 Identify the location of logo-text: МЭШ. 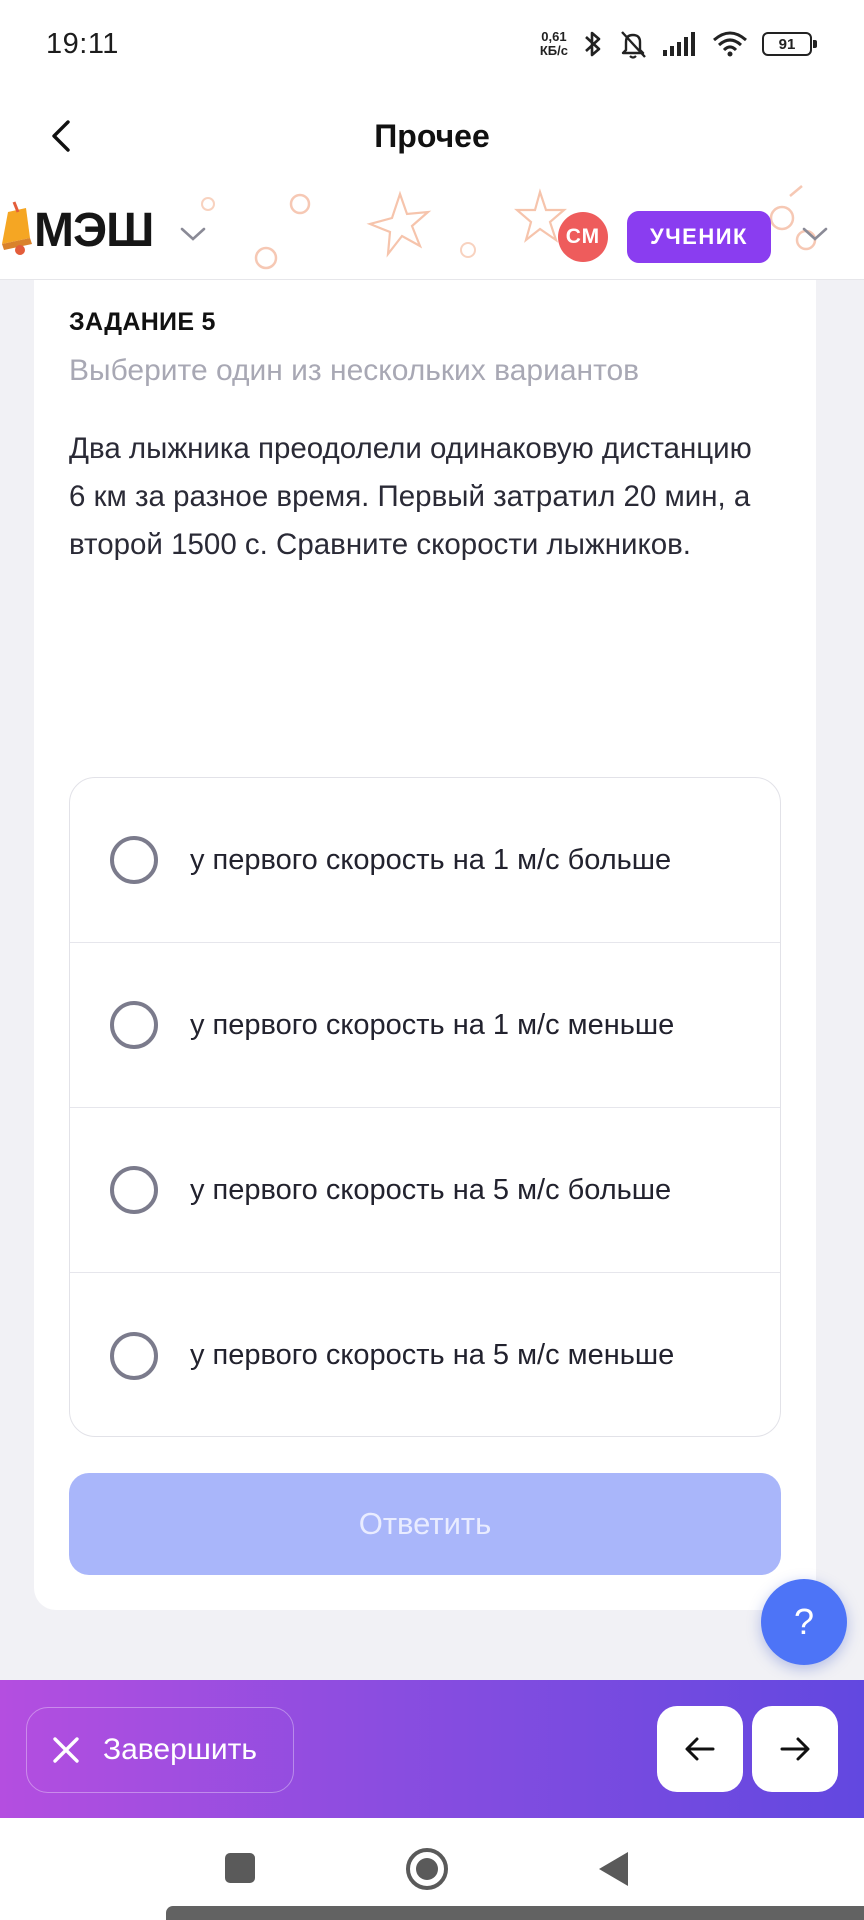
(94, 230).